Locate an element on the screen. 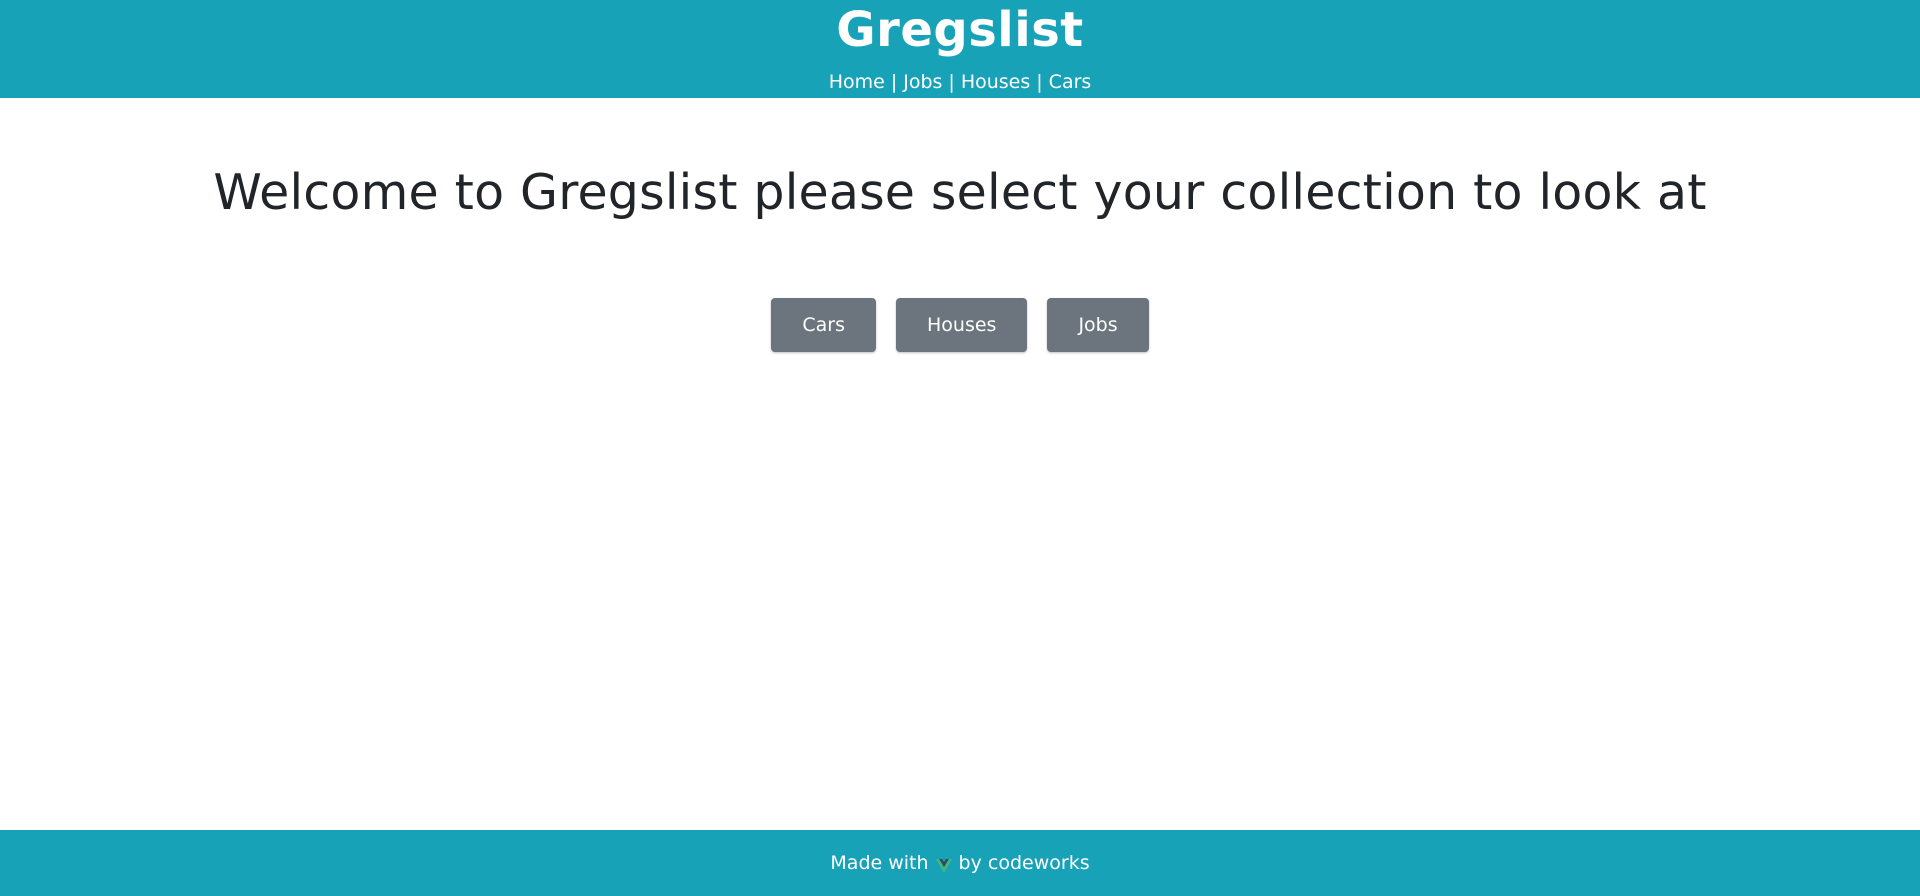 This screenshot has height=896, width=1920. cars-button: Cars is located at coordinates (823, 325).